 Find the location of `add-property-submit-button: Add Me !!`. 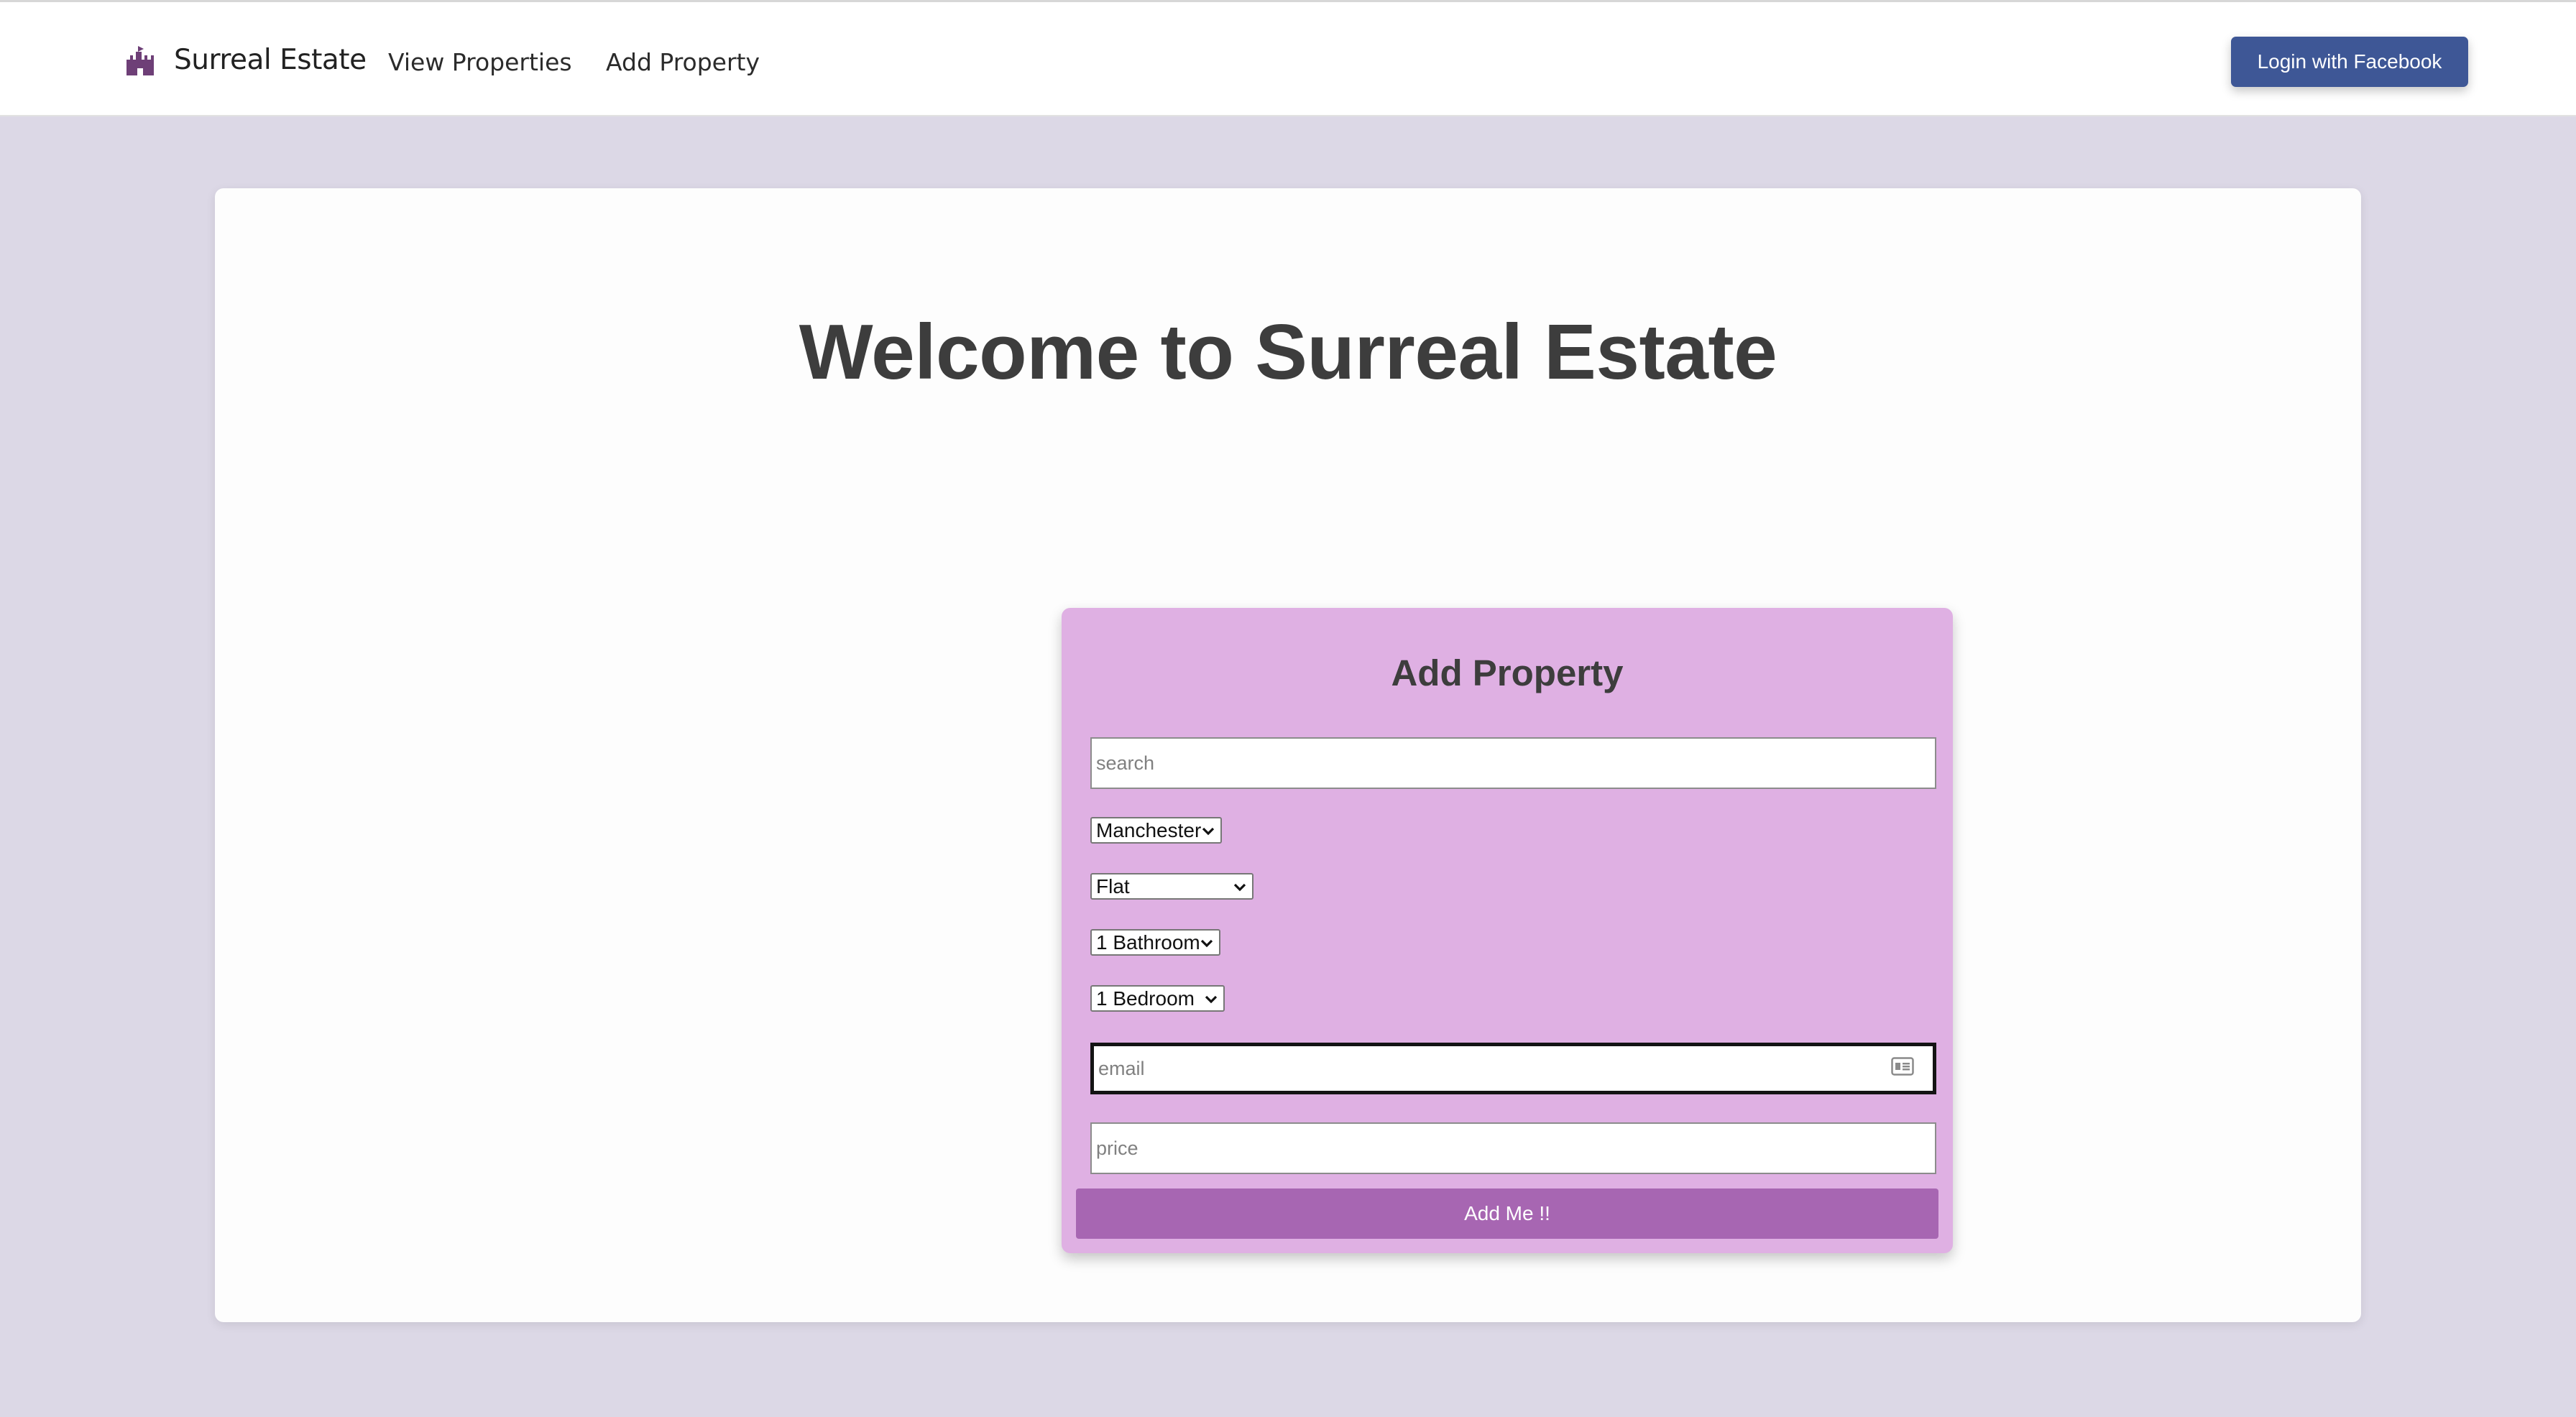

add-property-submit-button: Add Me !! is located at coordinates (1507, 1213).